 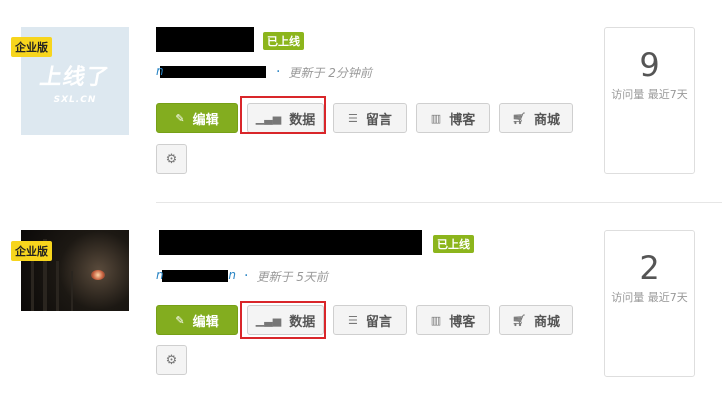 I want to click on site-domain-redacted: n, so click(x=211, y=71).